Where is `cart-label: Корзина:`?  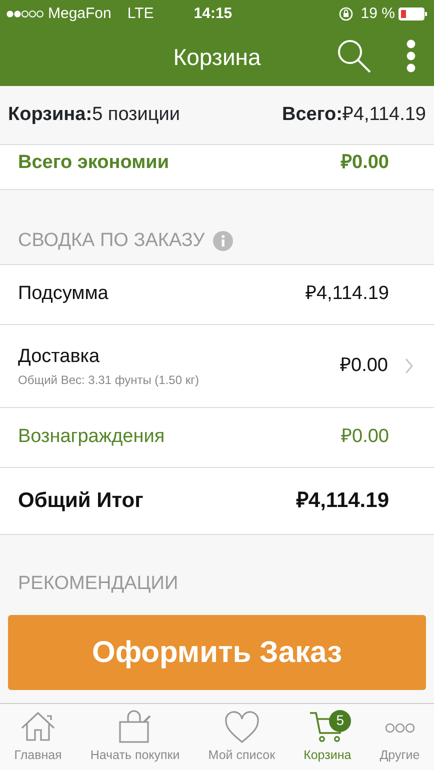 cart-label: Корзина: is located at coordinates (50, 114).